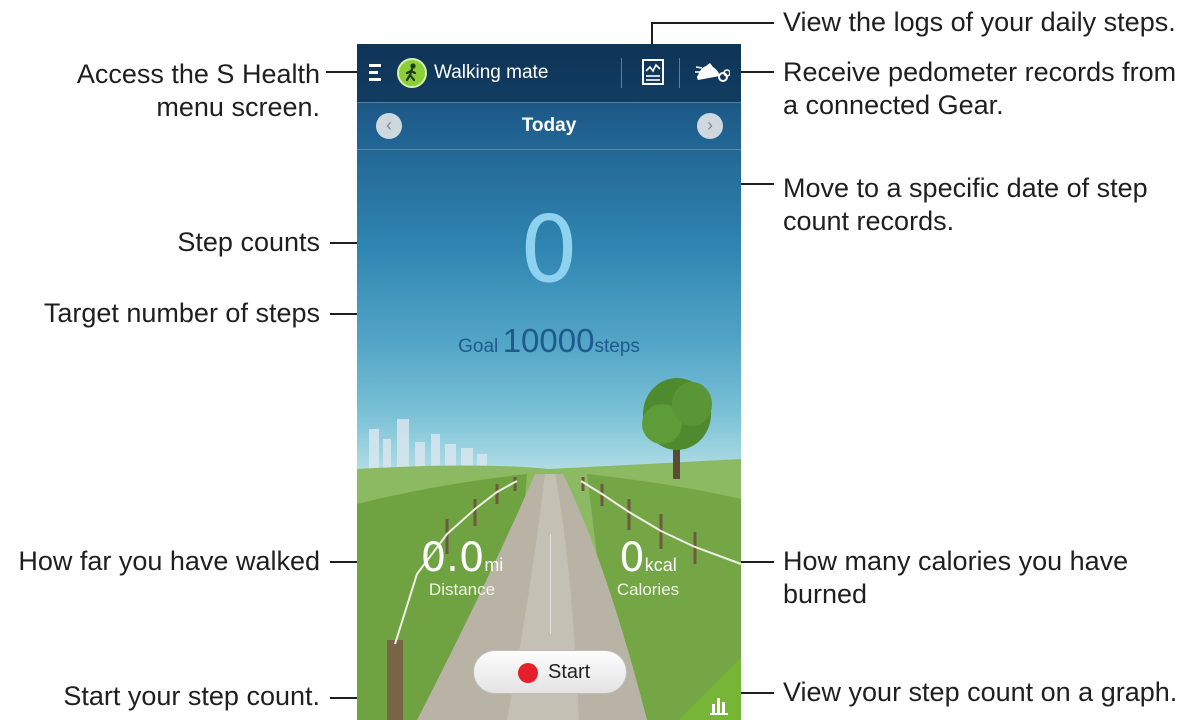  I want to click on stats-divider, so click(550, 584).